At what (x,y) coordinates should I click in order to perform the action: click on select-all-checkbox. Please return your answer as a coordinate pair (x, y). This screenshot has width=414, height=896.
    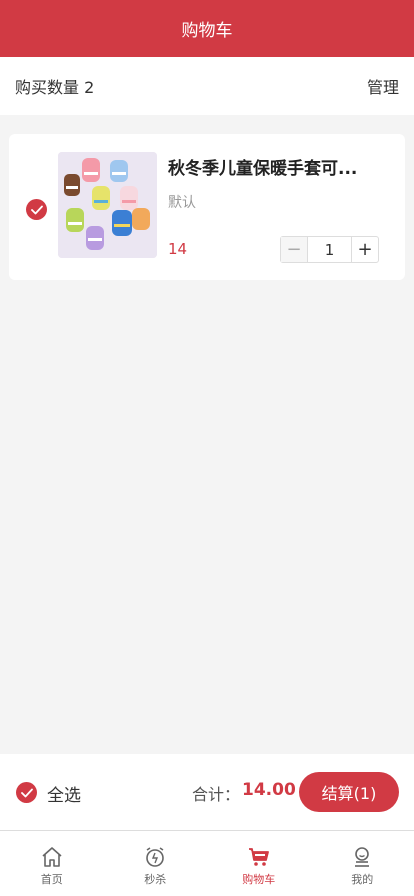
    Looking at the image, I should click on (26, 792).